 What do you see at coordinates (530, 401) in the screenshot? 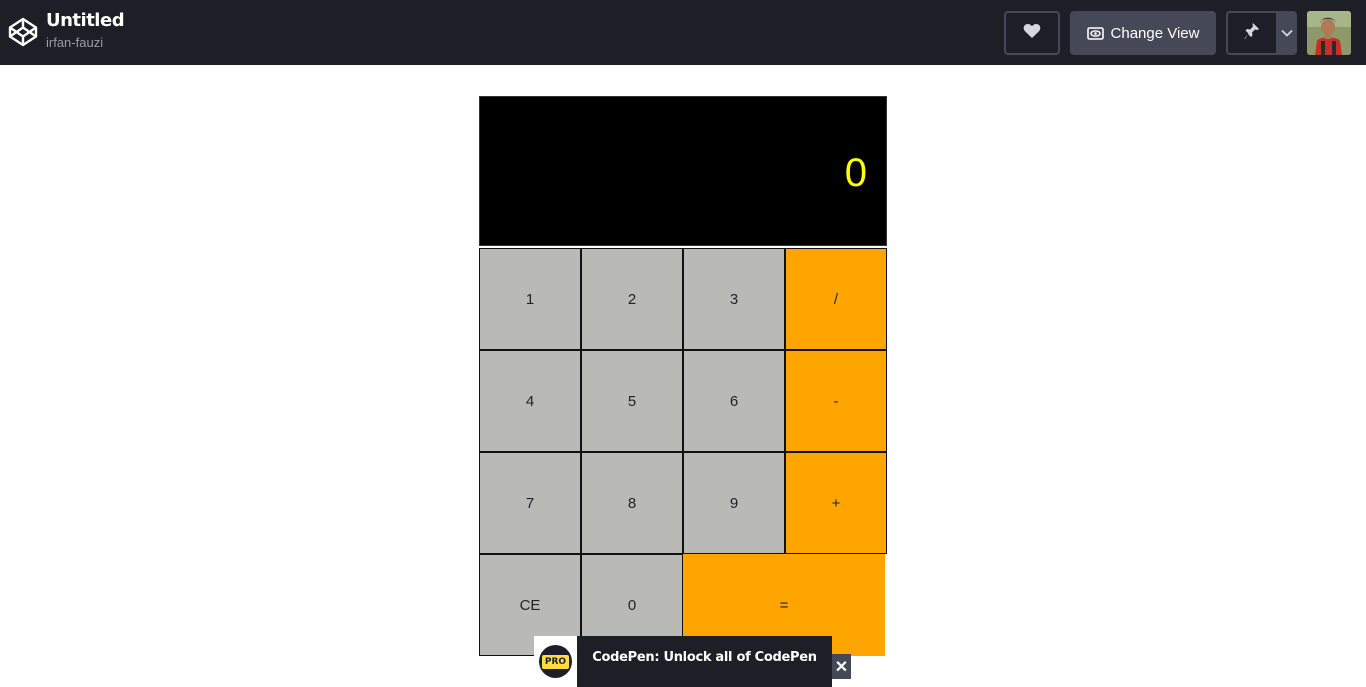
I see `key-4: 4` at bounding box center [530, 401].